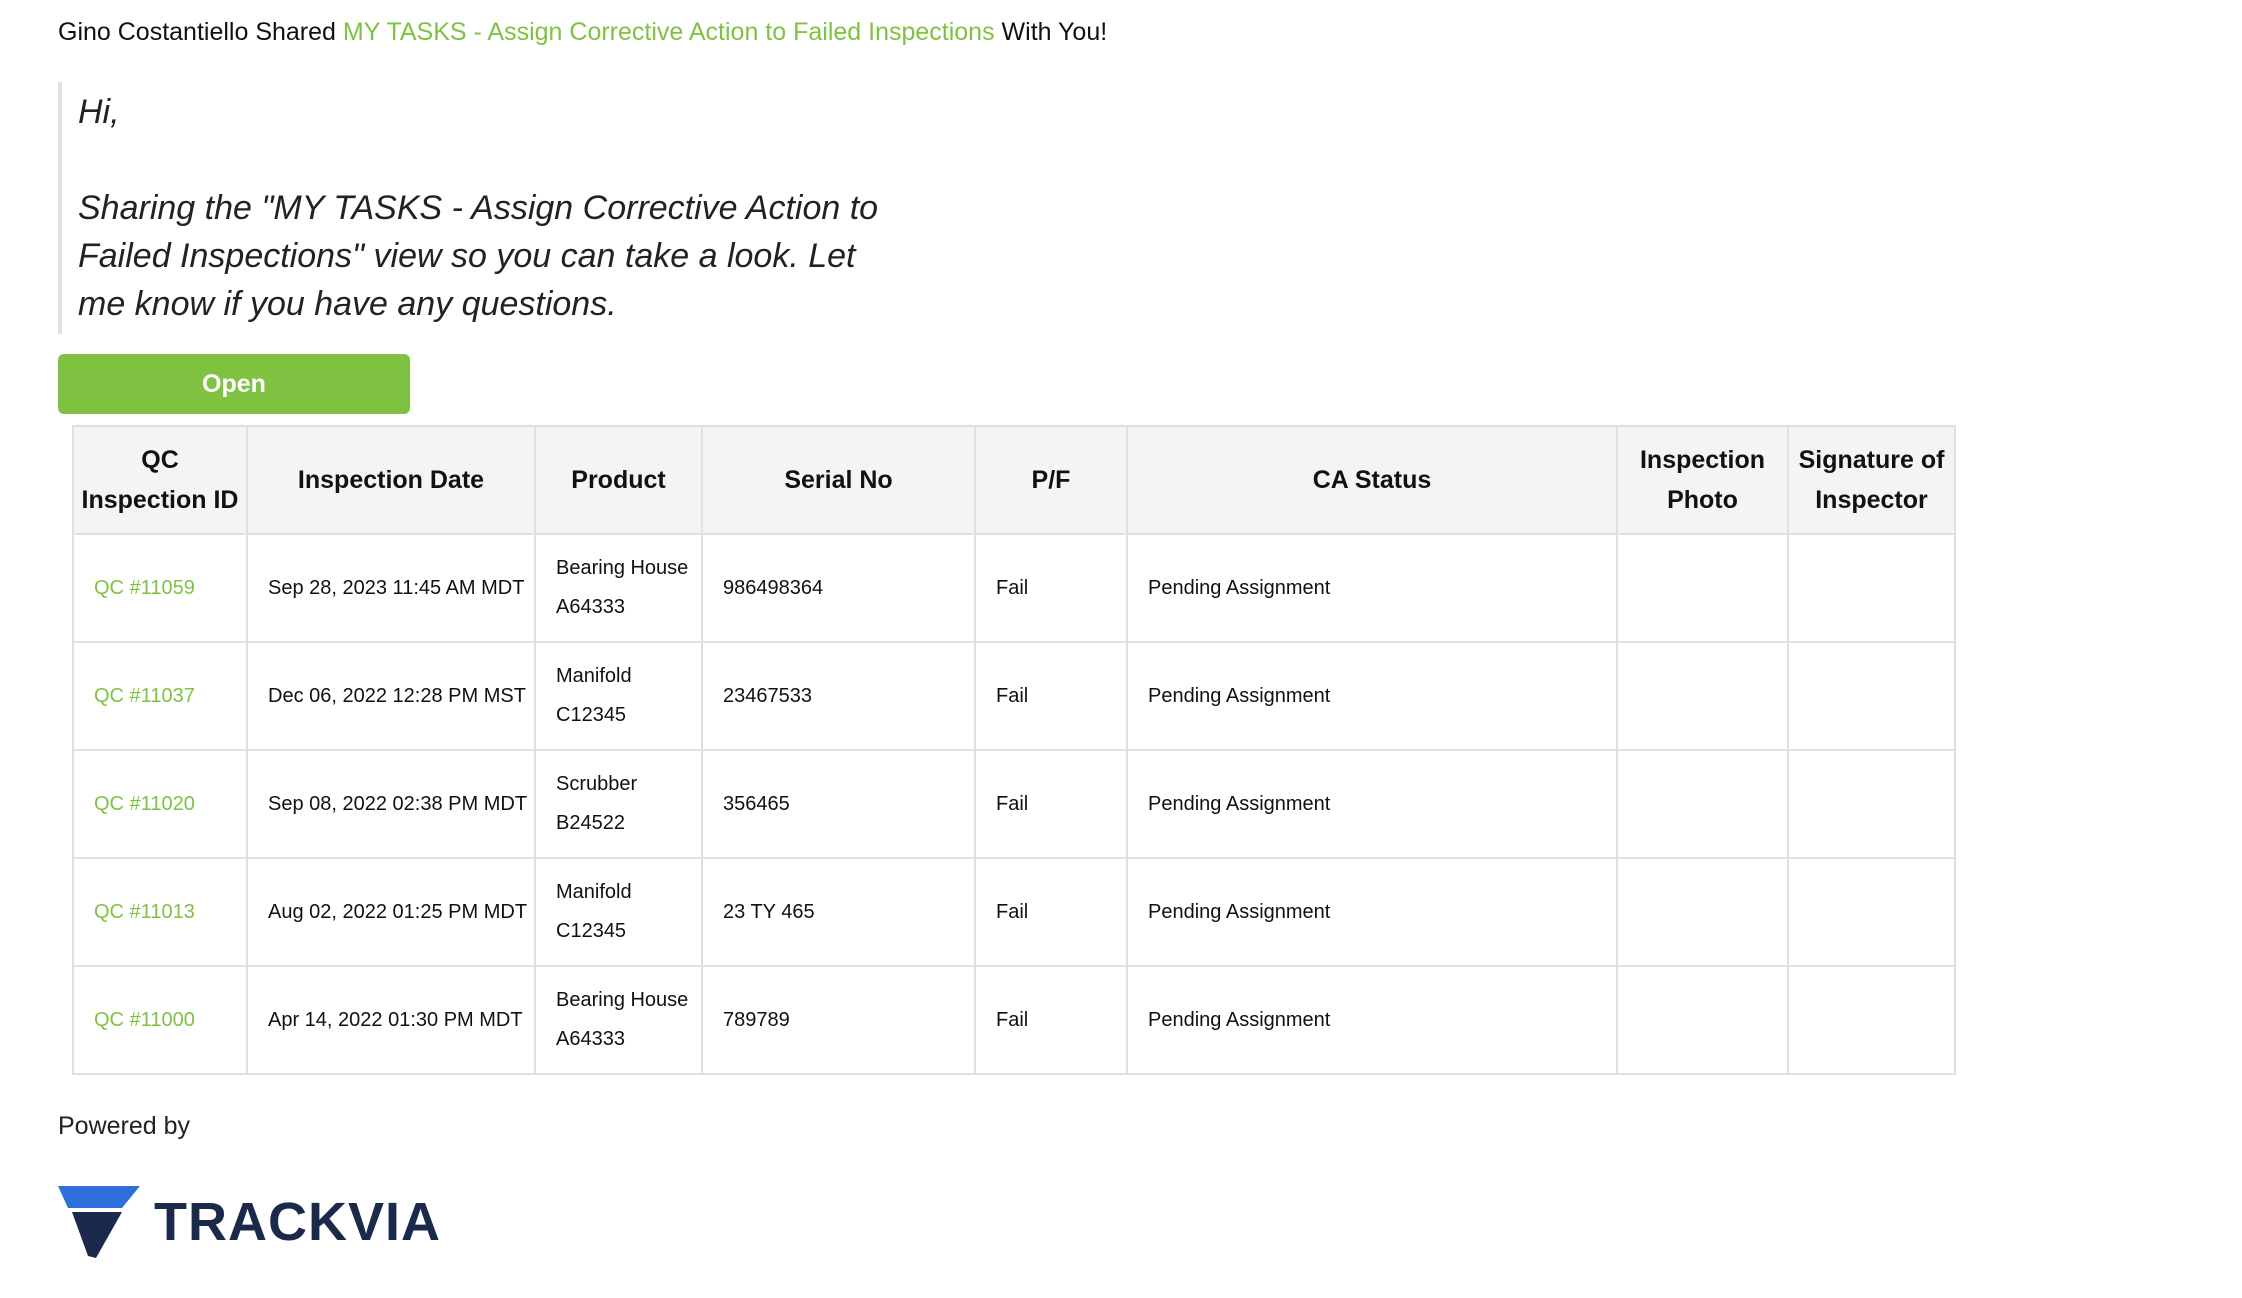 This screenshot has height=1298, width=2242. What do you see at coordinates (597, 784) in the screenshot?
I see `product-name: Scrubber` at bounding box center [597, 784].